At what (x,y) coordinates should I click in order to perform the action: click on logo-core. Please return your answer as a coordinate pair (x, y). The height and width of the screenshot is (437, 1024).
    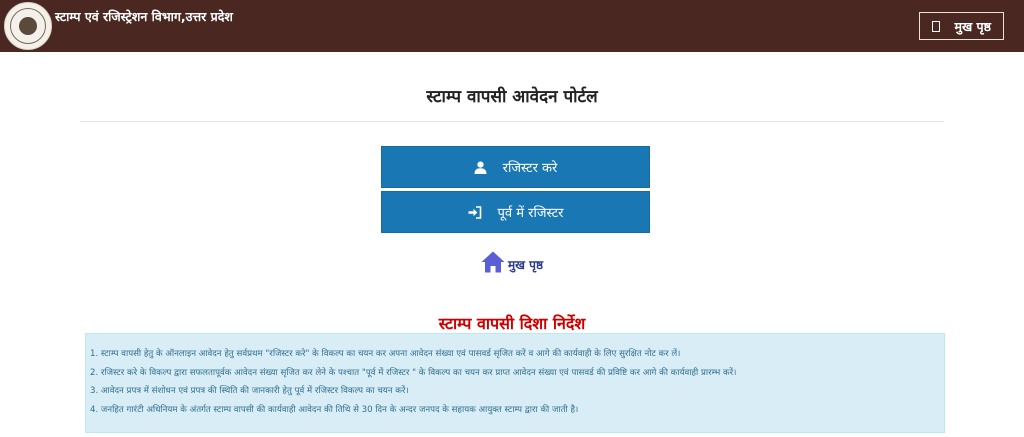
    Looking at the image, I should click on (28, 26).